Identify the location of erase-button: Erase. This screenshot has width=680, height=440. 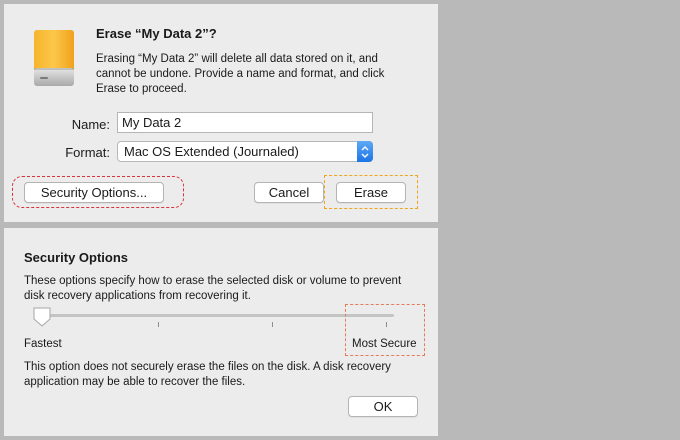
(371, 192).